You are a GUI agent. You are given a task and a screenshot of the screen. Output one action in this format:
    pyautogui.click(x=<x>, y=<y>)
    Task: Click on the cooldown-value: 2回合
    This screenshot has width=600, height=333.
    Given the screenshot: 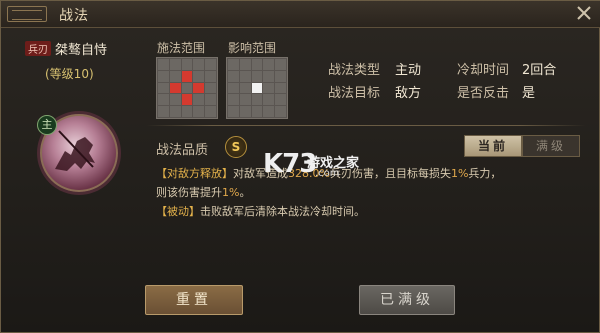 What is the action you would take?
    pyautogui.click(x=539, y=70)
    